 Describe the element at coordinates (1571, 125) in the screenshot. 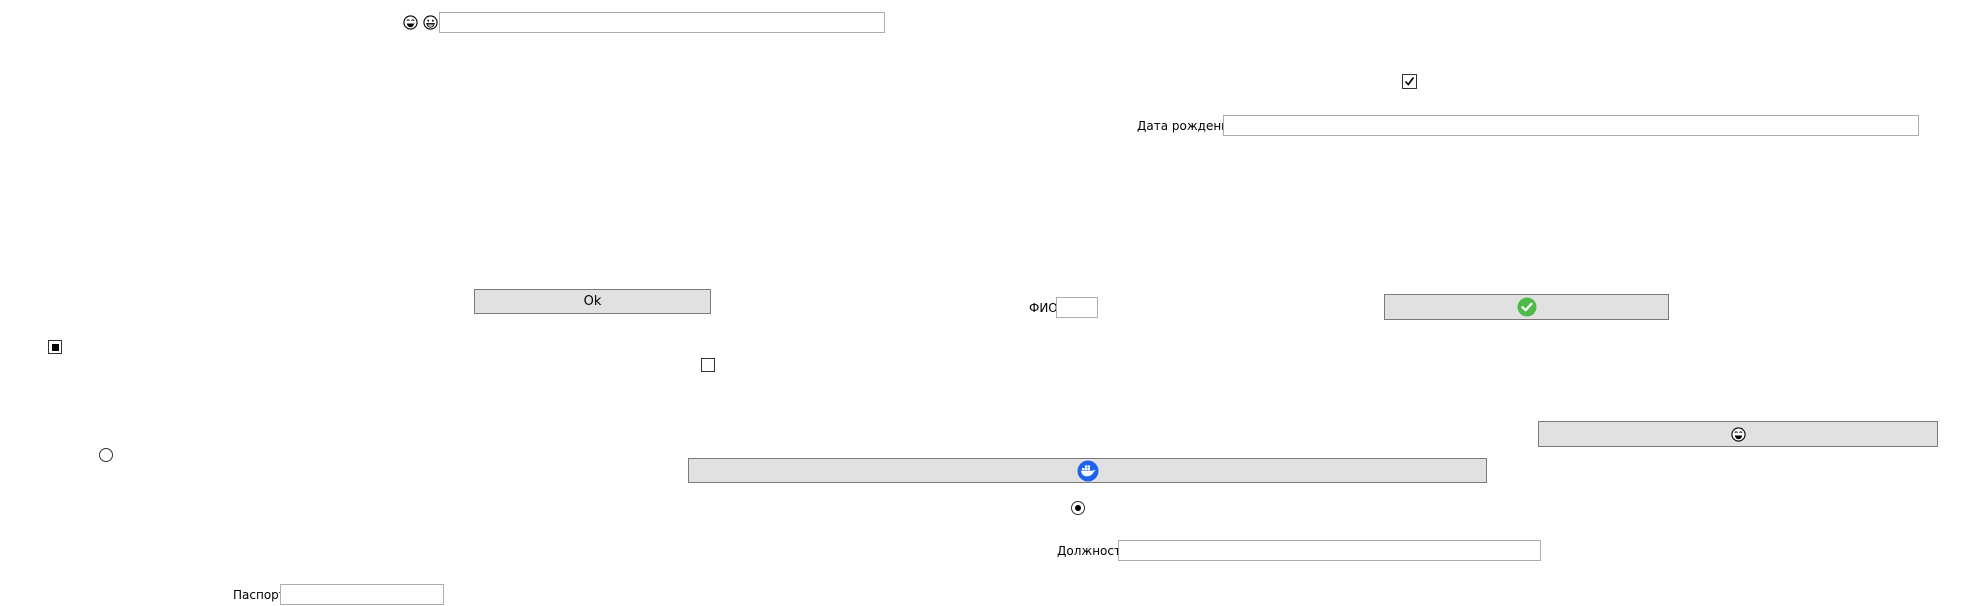

I see `birth-date-input` at that location.